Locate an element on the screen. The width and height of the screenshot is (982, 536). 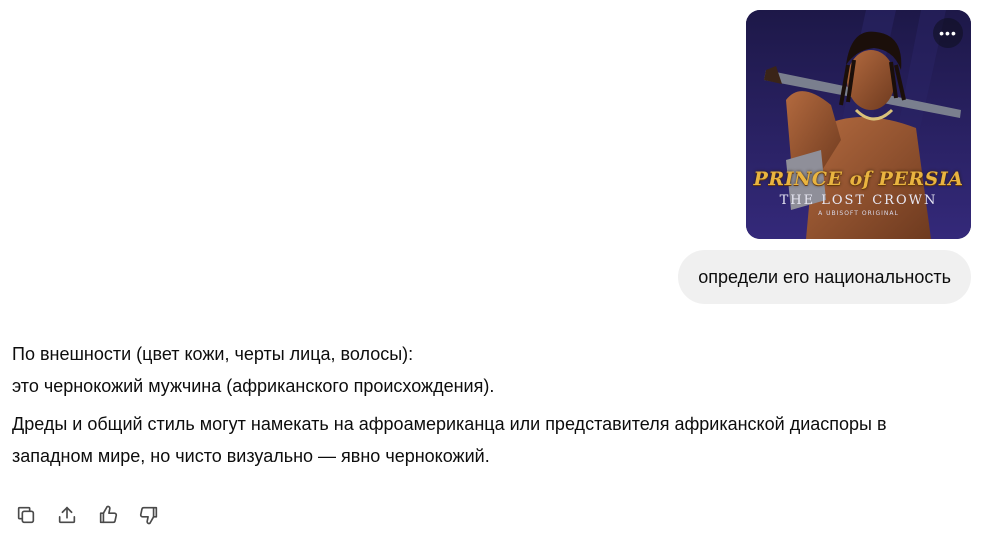
more-label: ••• is located at coordinates (948, 33).